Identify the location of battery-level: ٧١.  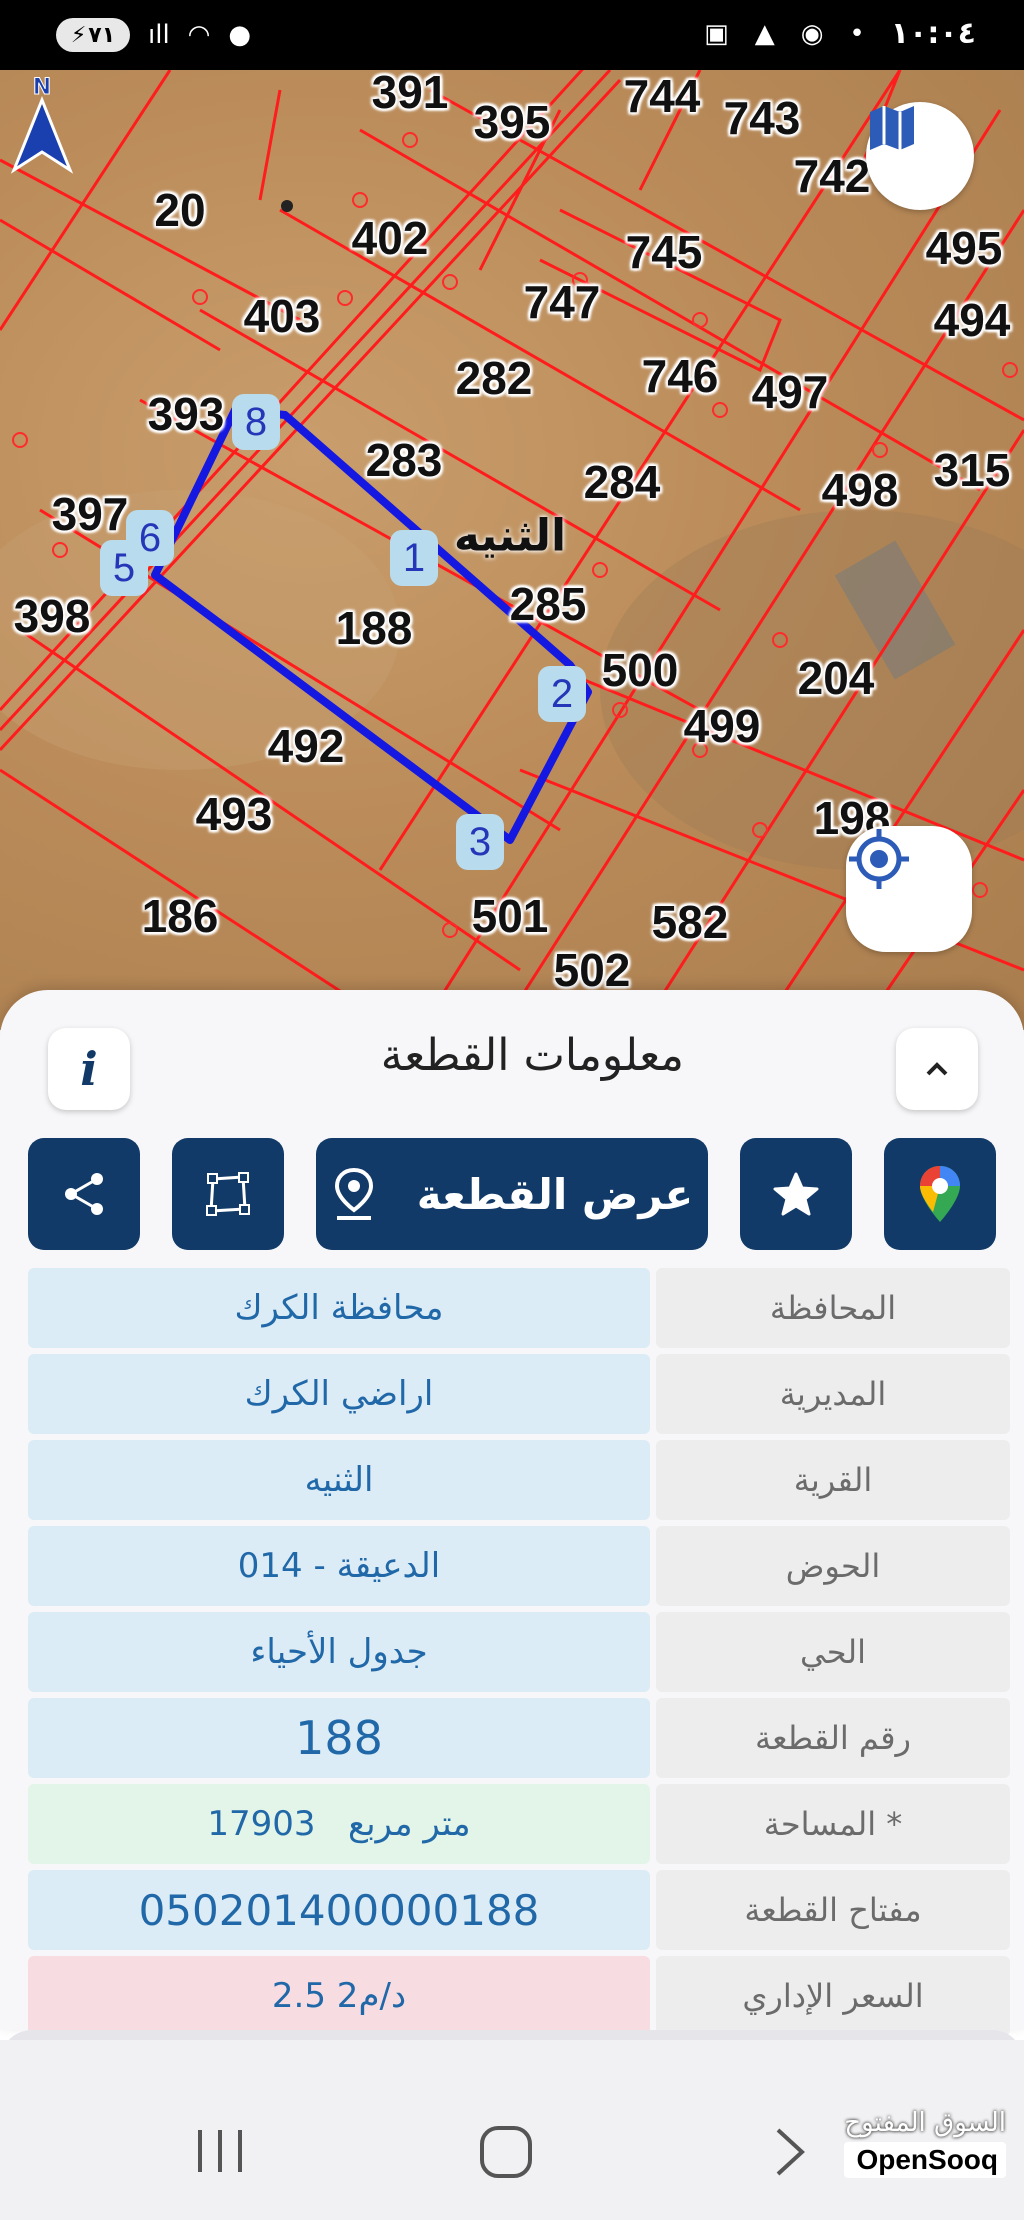
(102, 35).